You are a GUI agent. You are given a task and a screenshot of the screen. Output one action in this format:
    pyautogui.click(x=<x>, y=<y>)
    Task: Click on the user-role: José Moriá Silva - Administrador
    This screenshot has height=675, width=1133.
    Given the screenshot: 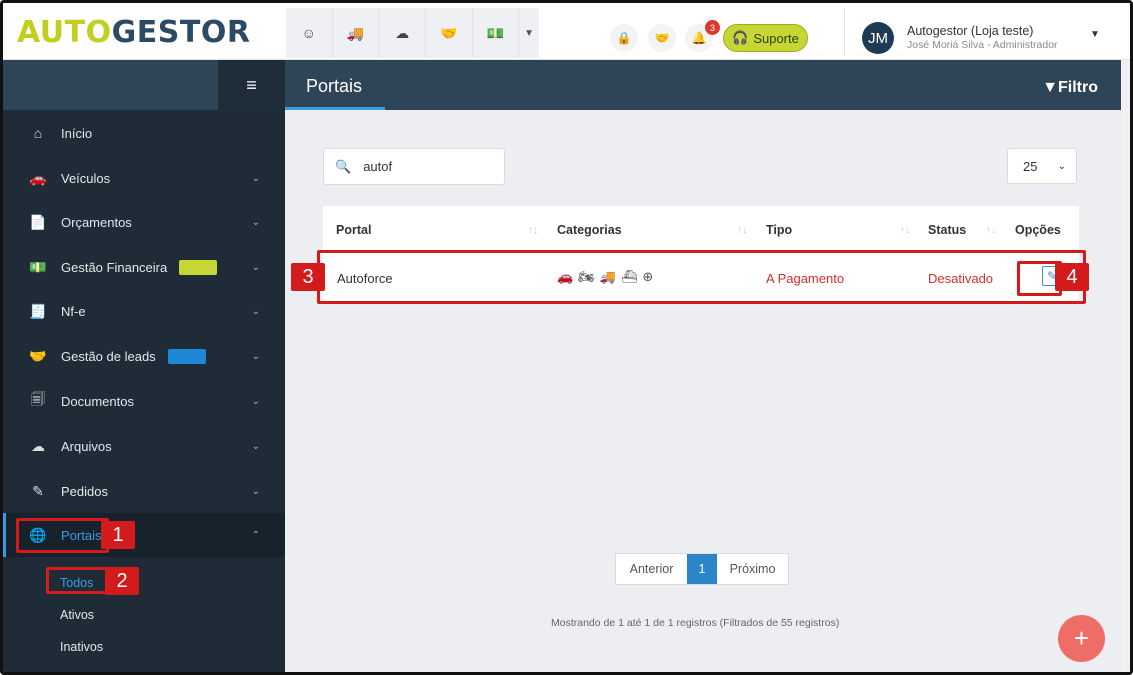 What is the action you would take?
    pyautogui.click(x=982, y=45)
    